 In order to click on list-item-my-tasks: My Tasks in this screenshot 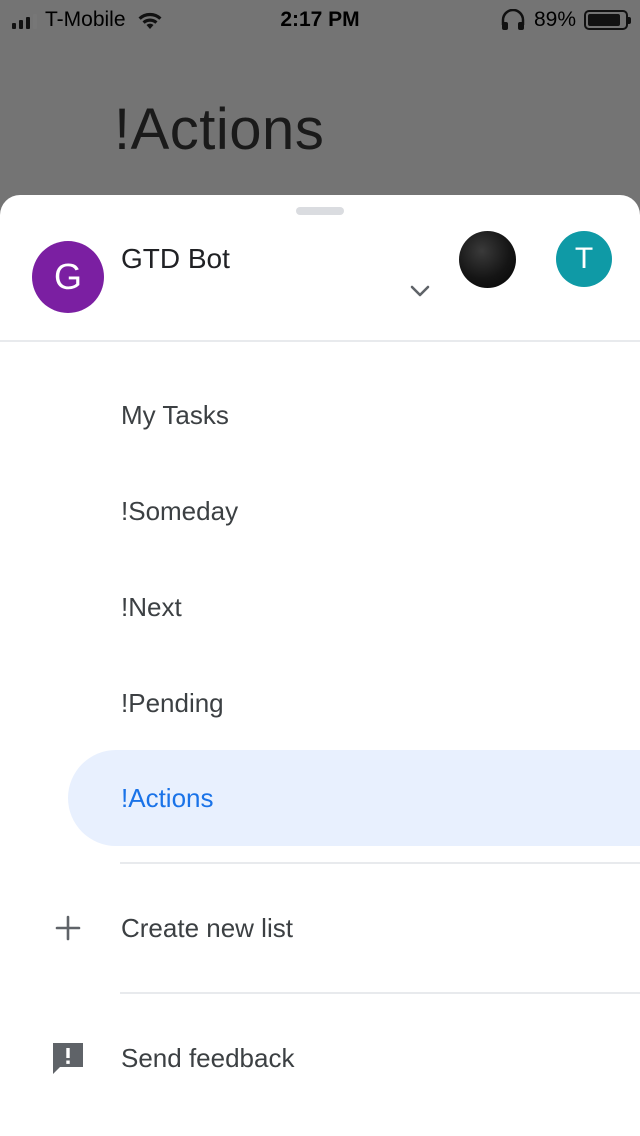, I will do `click(320, 415)`.